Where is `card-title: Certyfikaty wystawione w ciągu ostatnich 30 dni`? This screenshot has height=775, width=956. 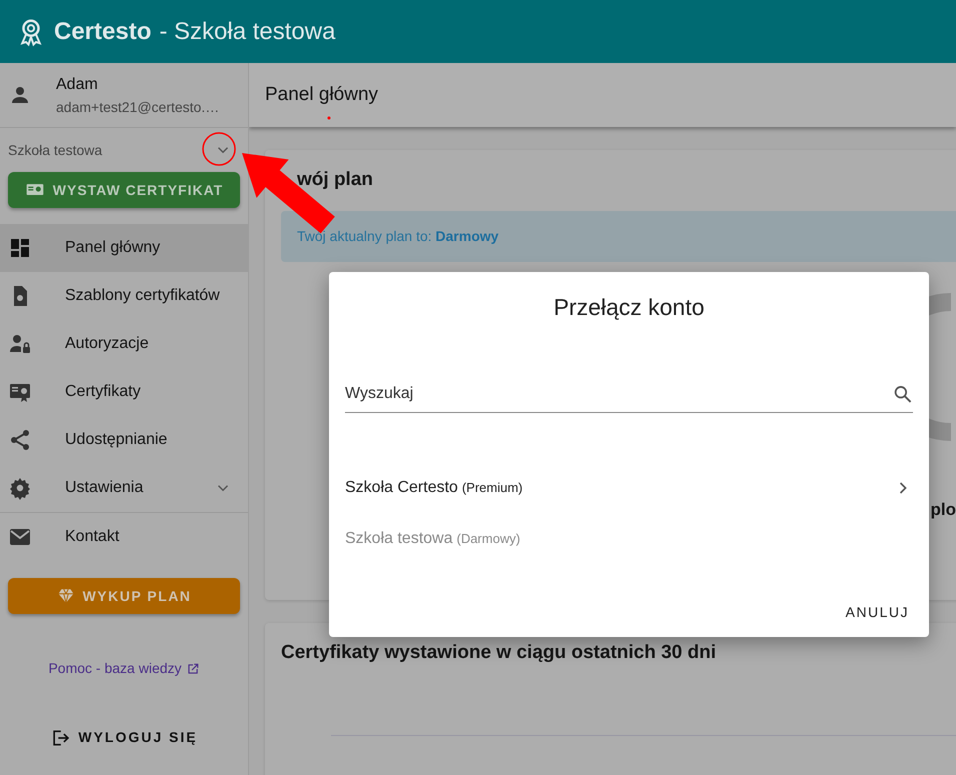 card-title: Certyfikaty wystawione w ciągu ostatnich 30 dni is located at coordinates (499, 653).